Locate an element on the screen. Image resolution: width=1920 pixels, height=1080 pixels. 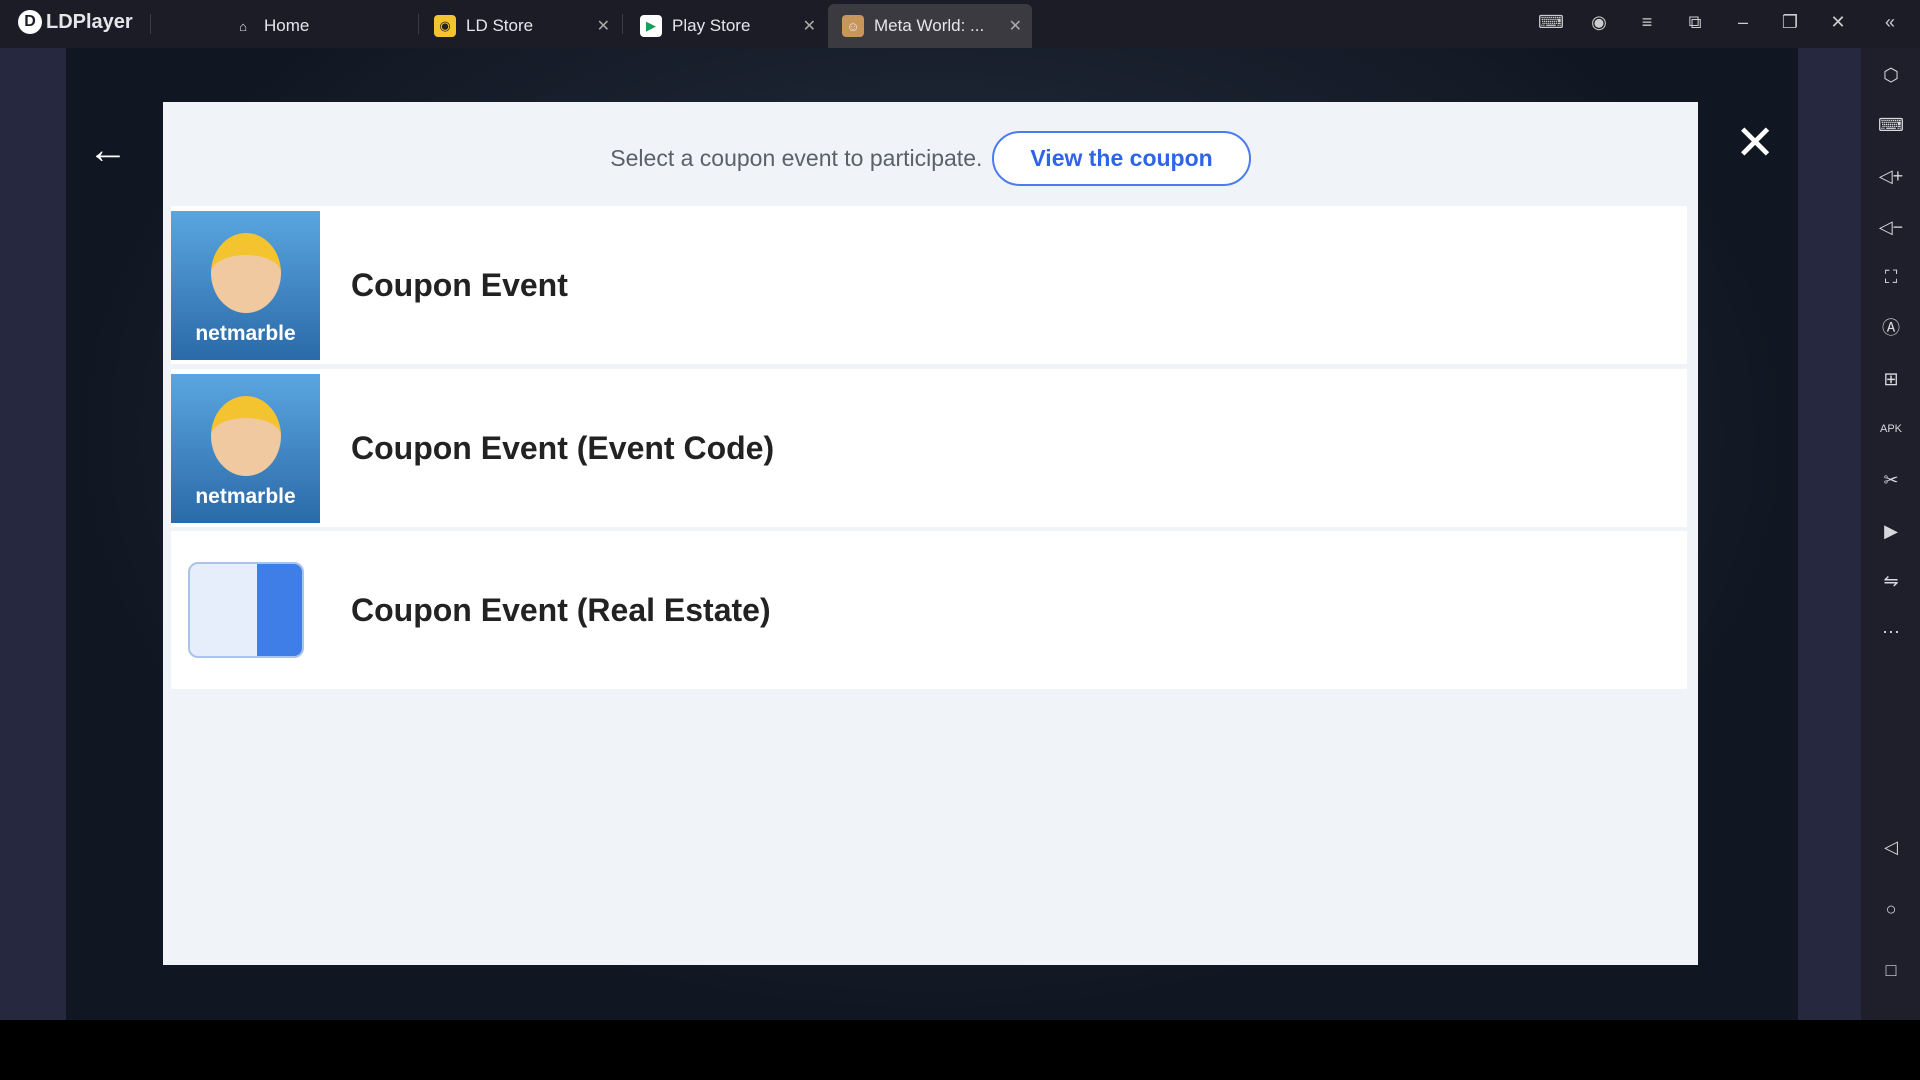
tab-label: Play Store is located at coordinates (711, 25).